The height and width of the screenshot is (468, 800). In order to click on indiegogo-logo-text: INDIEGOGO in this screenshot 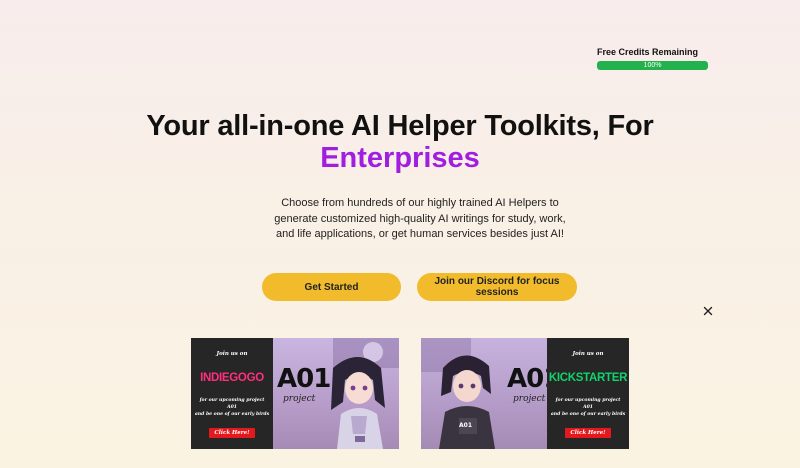, I will do `click(232, 378)`.